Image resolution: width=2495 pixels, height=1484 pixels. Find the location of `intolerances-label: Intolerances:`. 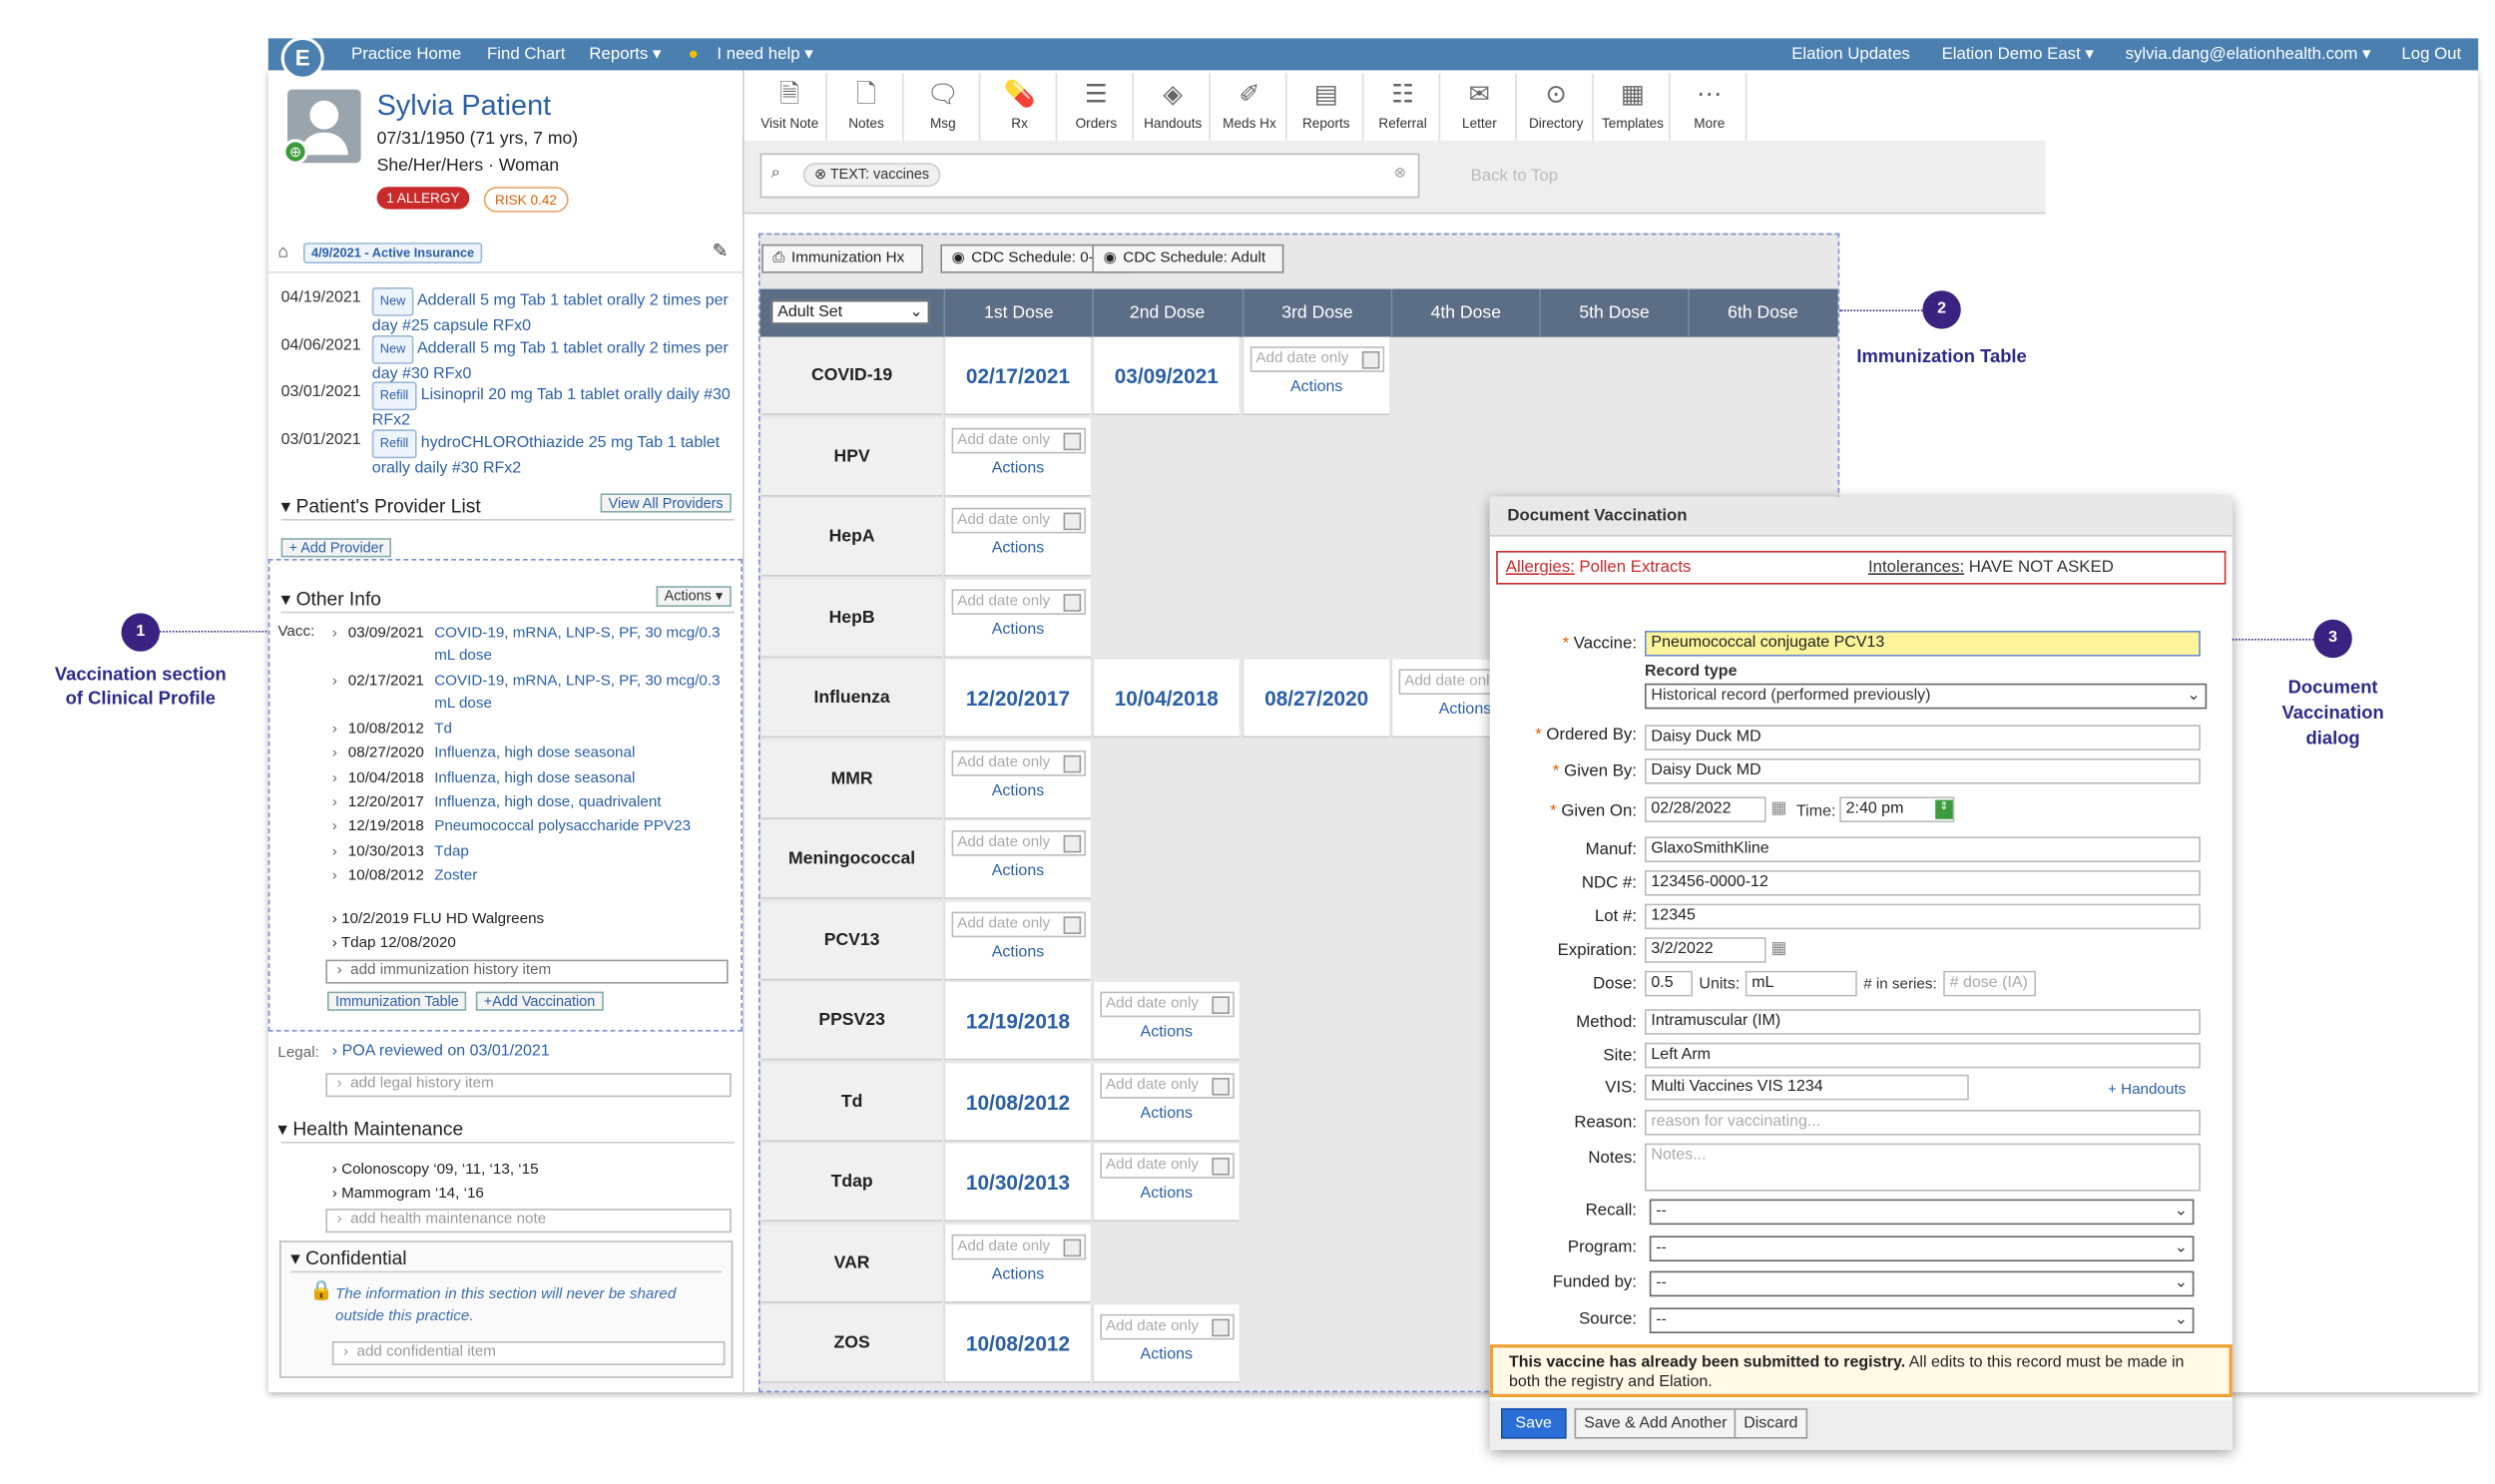

intolerances-label: Intolerances: is located at coordinates (1916, 566).